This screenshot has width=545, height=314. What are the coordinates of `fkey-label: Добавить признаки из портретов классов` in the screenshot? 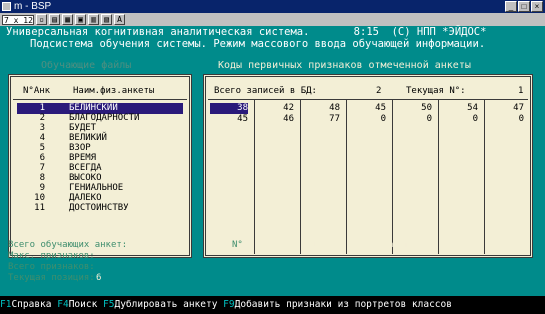 It's located at (343, 304).